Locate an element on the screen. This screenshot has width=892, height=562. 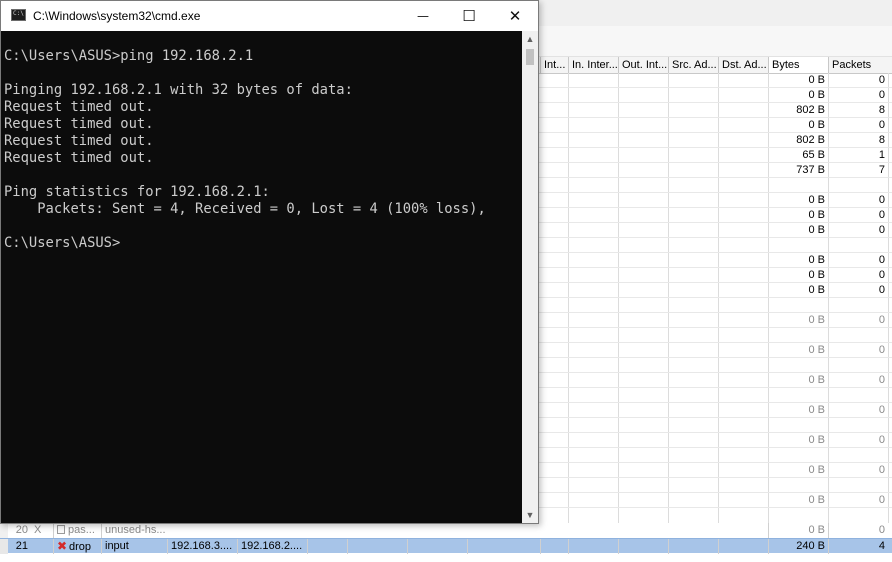
close-button: ✕ is located at coordinates (515, 16).